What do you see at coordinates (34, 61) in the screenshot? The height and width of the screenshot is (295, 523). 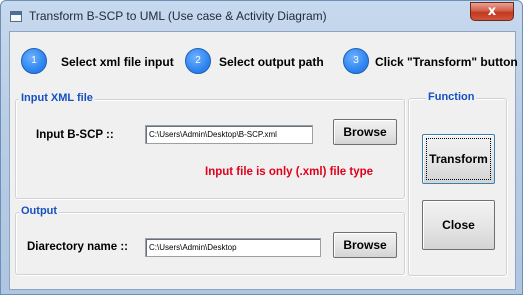 I see `step-1-circle: 1` at bounding box center [34, 61].